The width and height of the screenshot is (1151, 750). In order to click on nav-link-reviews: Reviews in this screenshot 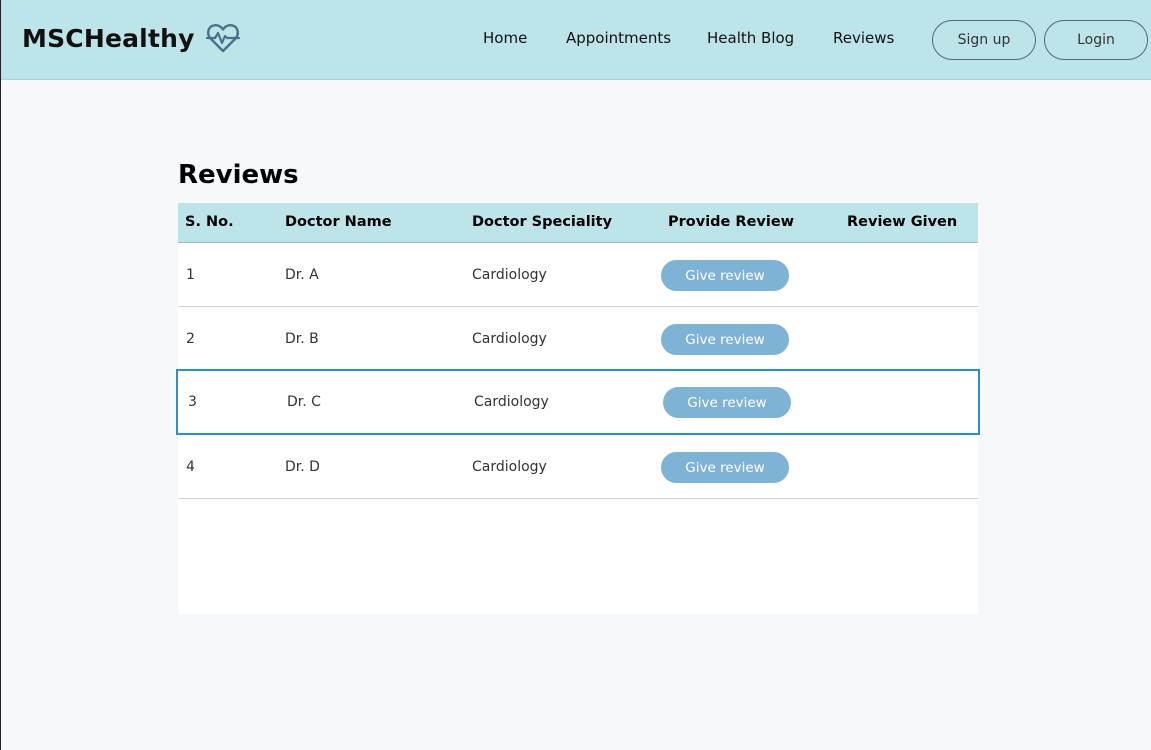, I will do `click(863, 38)`.